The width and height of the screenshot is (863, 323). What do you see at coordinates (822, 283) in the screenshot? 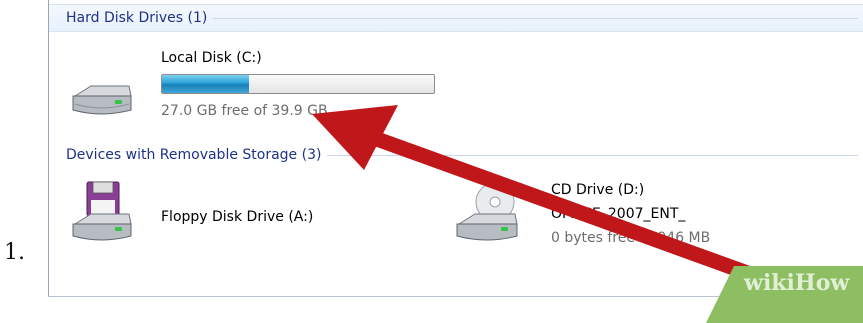
I see `watermark-how: How` at bounding box center [822, 283].